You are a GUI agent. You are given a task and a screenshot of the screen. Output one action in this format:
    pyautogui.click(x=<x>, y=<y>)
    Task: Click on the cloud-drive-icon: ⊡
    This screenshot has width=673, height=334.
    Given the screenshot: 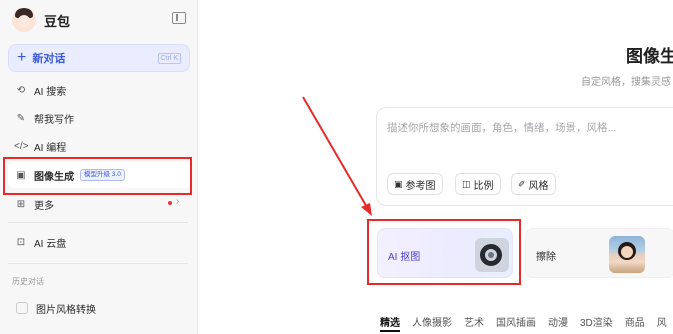 What is the action you would take?
    pyautogui.click(x=21, y=242)
    